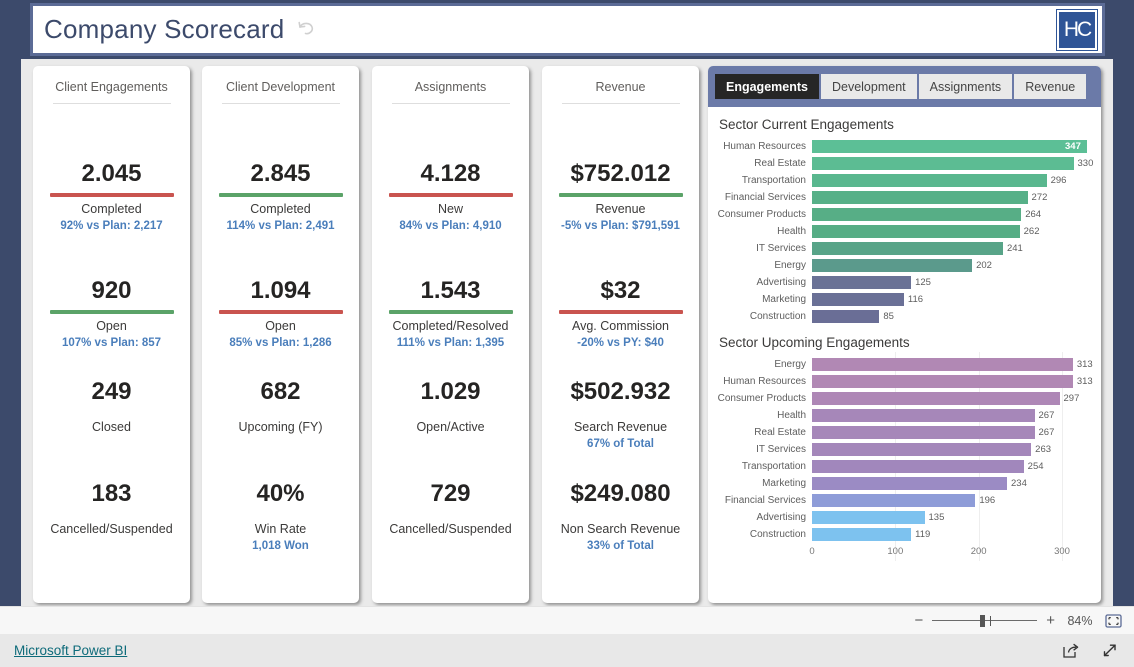 This screenshot has height=667, width=1134. Describe the element at coordinates (965, 86) in the screenshot. I see `tab-assignments: Assignments` at that location.